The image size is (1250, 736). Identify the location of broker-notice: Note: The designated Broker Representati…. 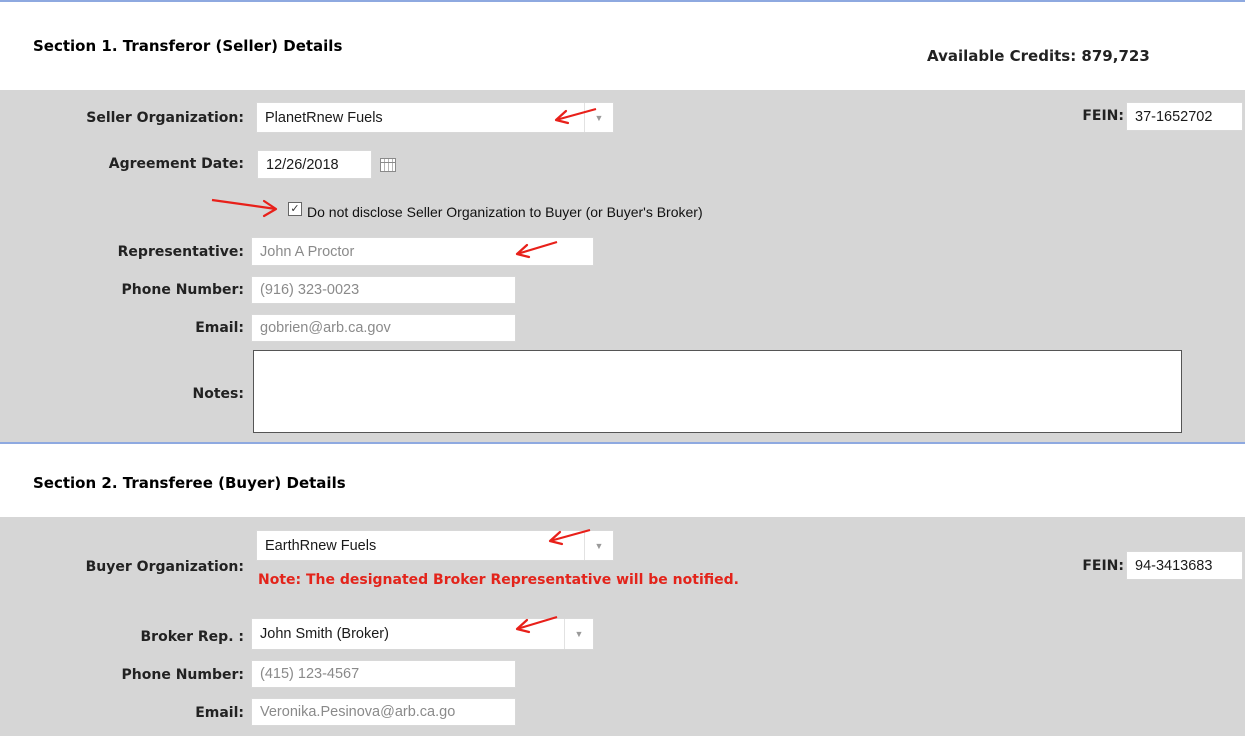
(498, 580).